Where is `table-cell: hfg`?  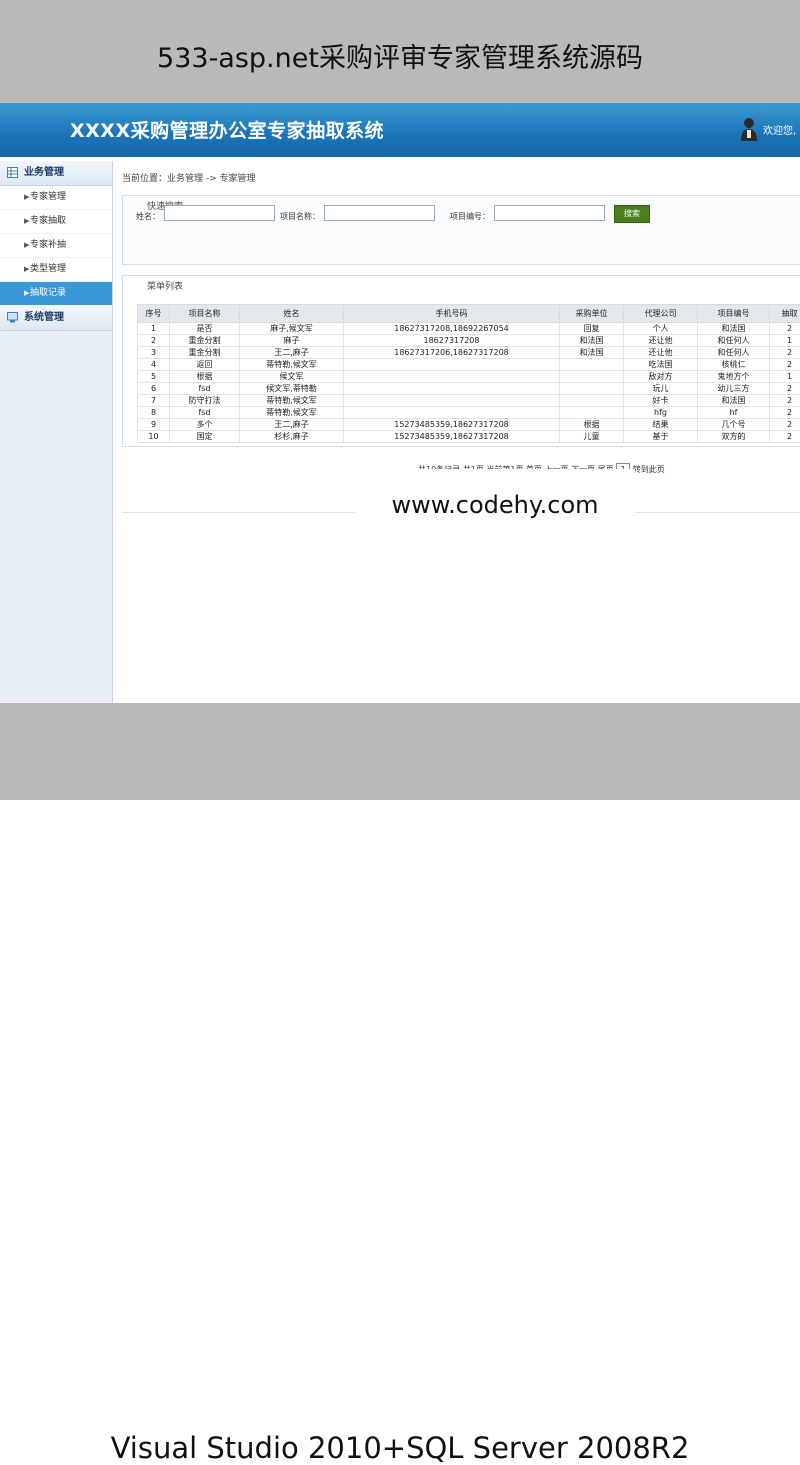 table-cell: hfg is located at coordinates (661, 413).